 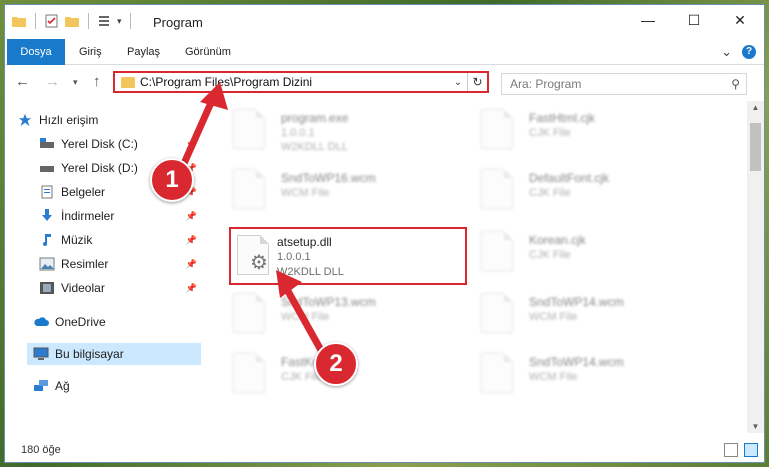 What do you see at coordinates (198, 132) in the screenshot?
I see `arrow-1-shaft` at bounding box center [198, 132].